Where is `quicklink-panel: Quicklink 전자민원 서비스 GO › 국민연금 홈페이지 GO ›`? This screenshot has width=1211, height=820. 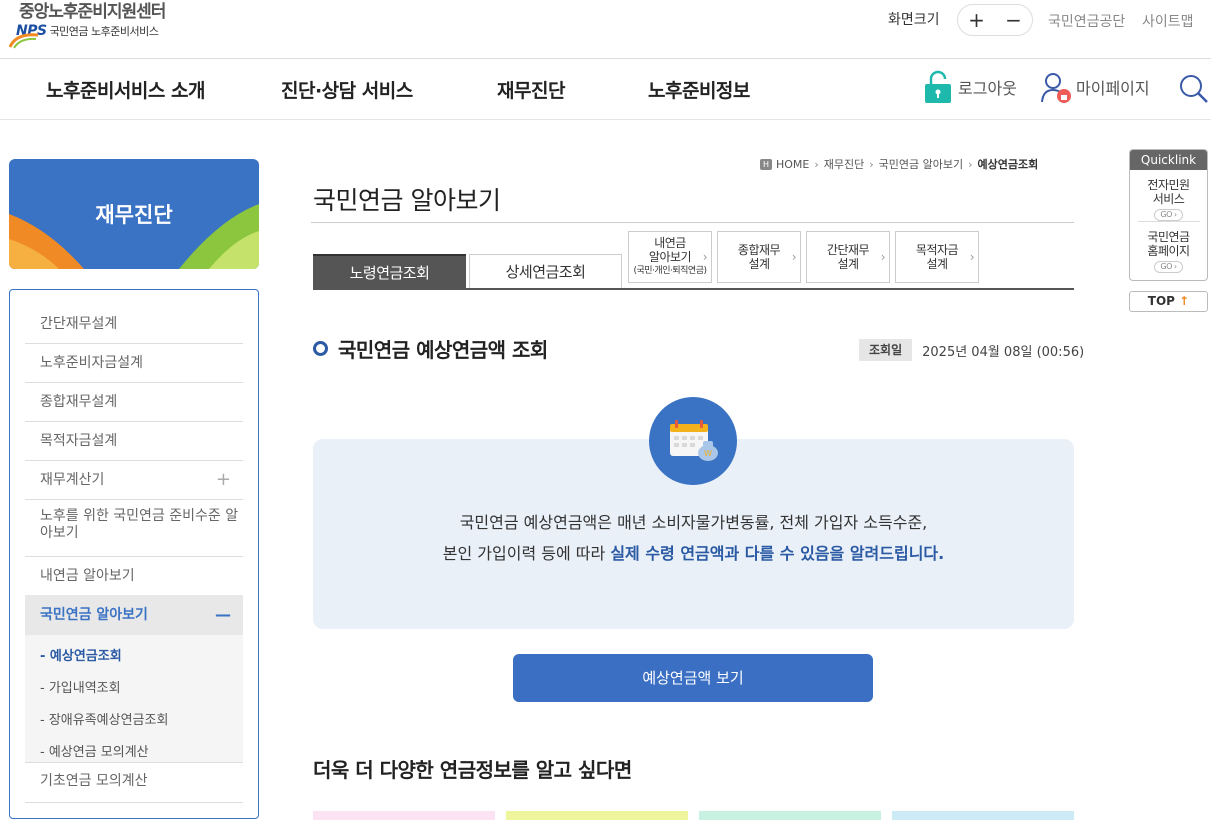 quicklink-panel: Quicklink 전자민원 서비스 GO › 국민연금 홈페이지 GO › is located at coordinates (1168, 215).